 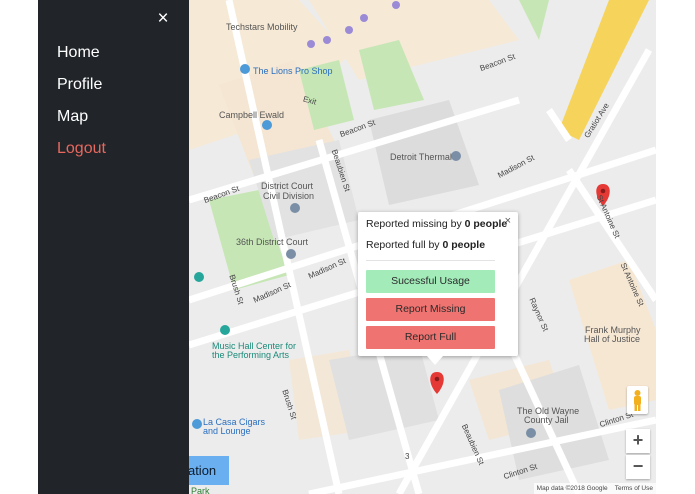 What do you see at coordinates (638, 441) in the screenshot?
I see `zoom-in-button: +` at bounding box center [638, 441].